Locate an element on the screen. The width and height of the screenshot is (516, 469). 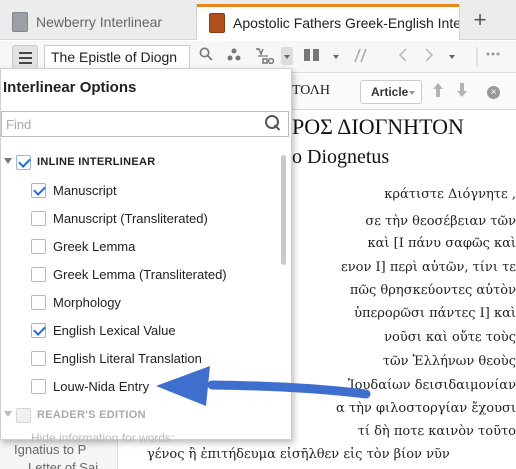
reference-input is located at coordinates (117, 57).